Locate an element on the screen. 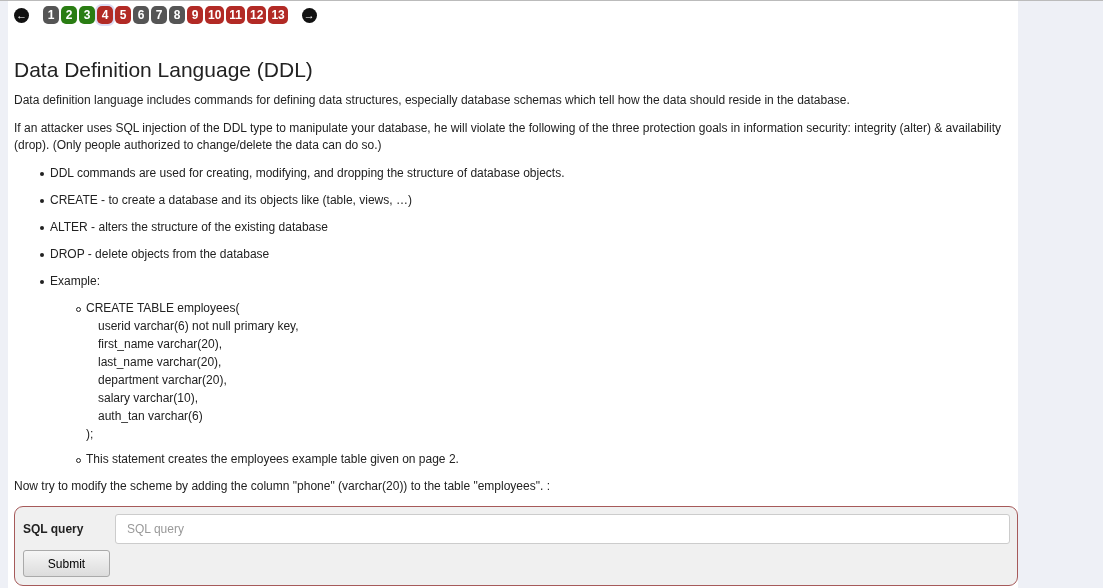 This screenshot has width=1103, height=588. code-line: first_name varchar(20), is located at coordinates (161, 344).